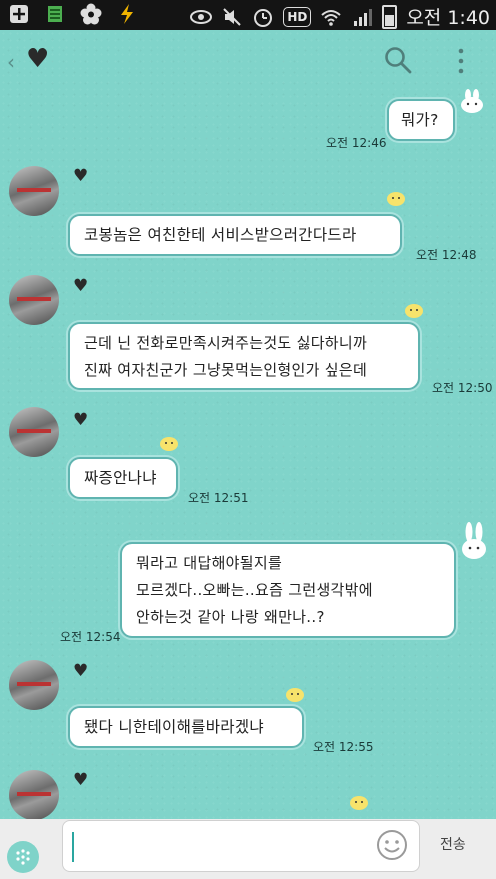 Image resolution: width=496 pixels, height=879 pixels. I want to click on signal-icon, so click(362, 17).